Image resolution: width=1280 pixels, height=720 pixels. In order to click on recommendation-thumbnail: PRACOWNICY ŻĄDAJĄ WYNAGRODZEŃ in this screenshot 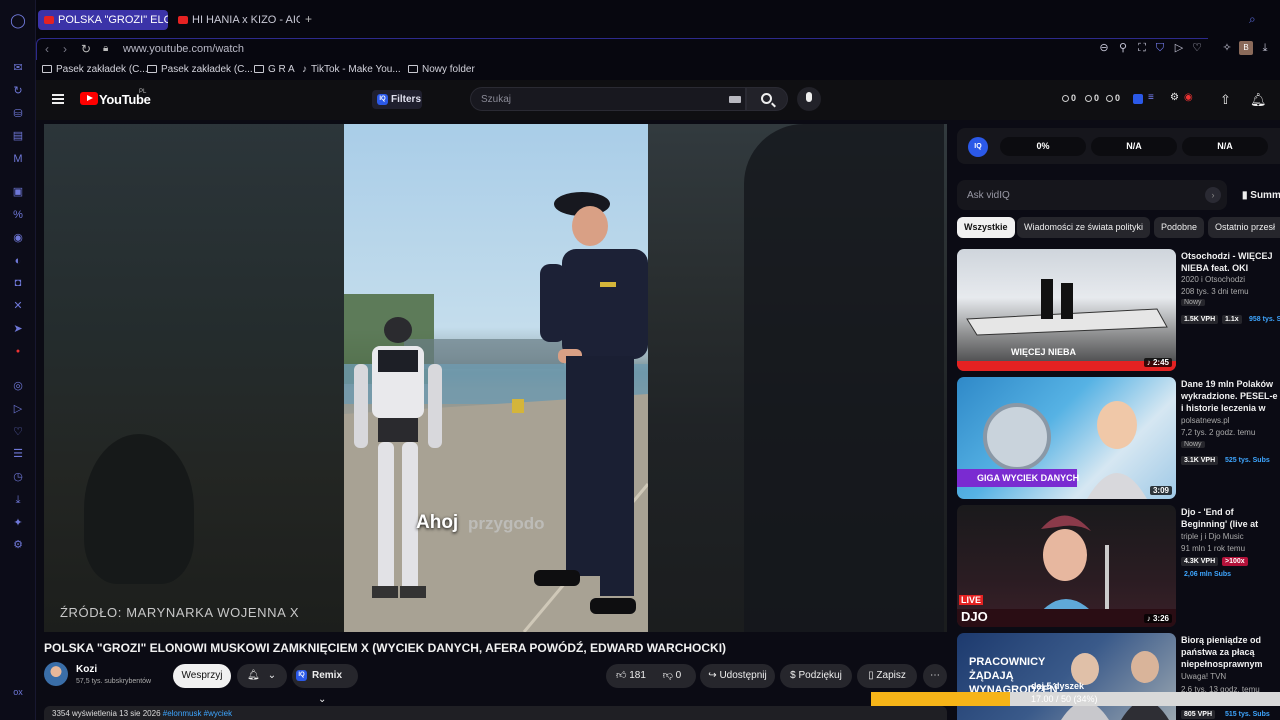, I will do `click(1066, 676)`.